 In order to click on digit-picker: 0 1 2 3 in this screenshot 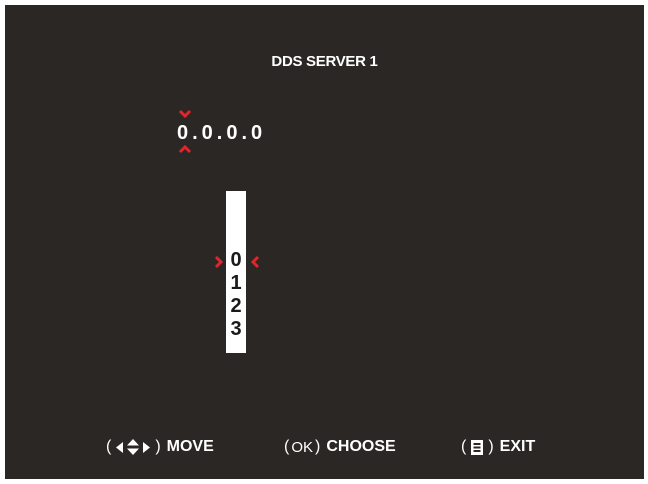, I will do `click(236, 272)`.